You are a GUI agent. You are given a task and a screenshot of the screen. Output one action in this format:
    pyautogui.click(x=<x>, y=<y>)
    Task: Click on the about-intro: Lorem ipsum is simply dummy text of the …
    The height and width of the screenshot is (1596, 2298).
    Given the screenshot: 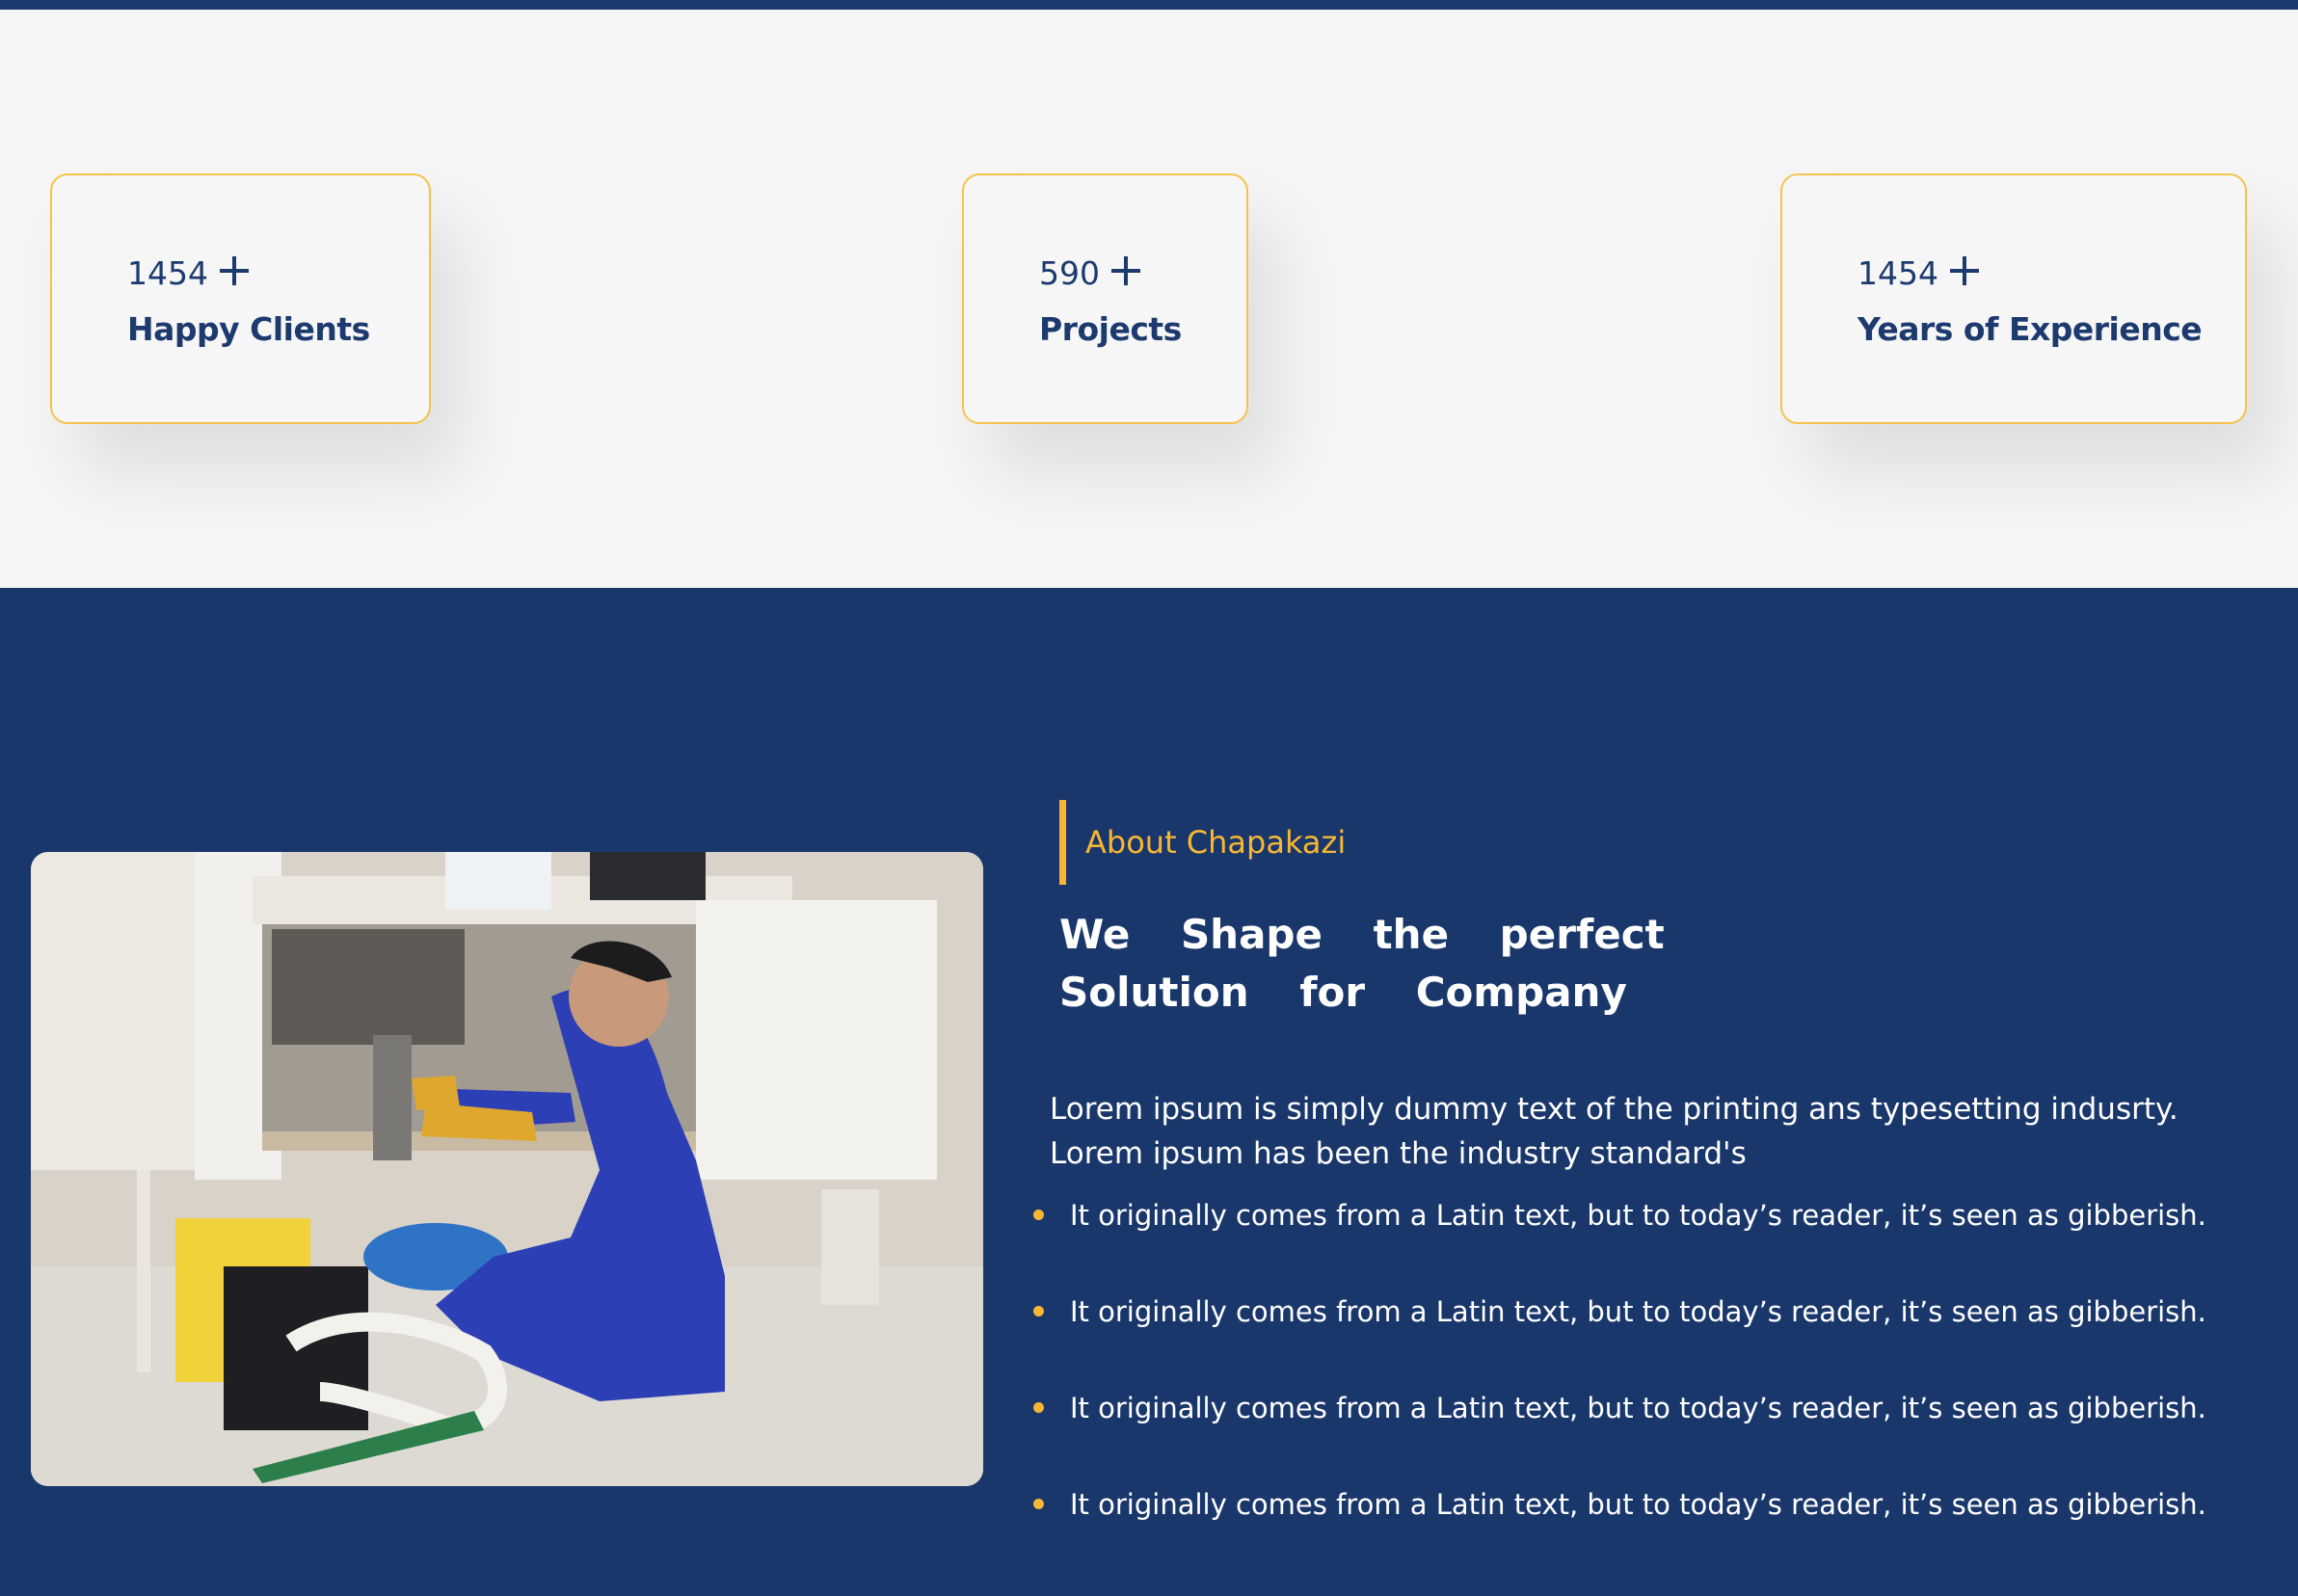 What is the action you would take?
    pyautogui.click(x=1614, y=1131)
    